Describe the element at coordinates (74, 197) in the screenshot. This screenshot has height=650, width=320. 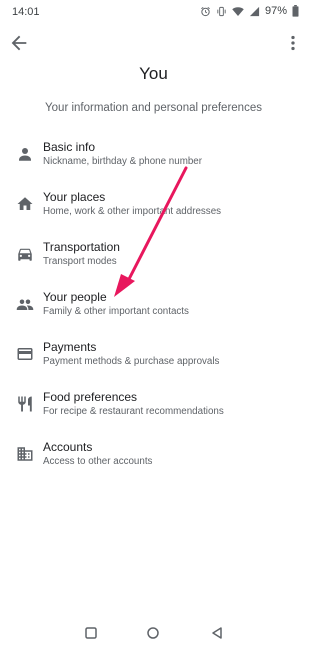
I see `item-title: Your places` at that location.